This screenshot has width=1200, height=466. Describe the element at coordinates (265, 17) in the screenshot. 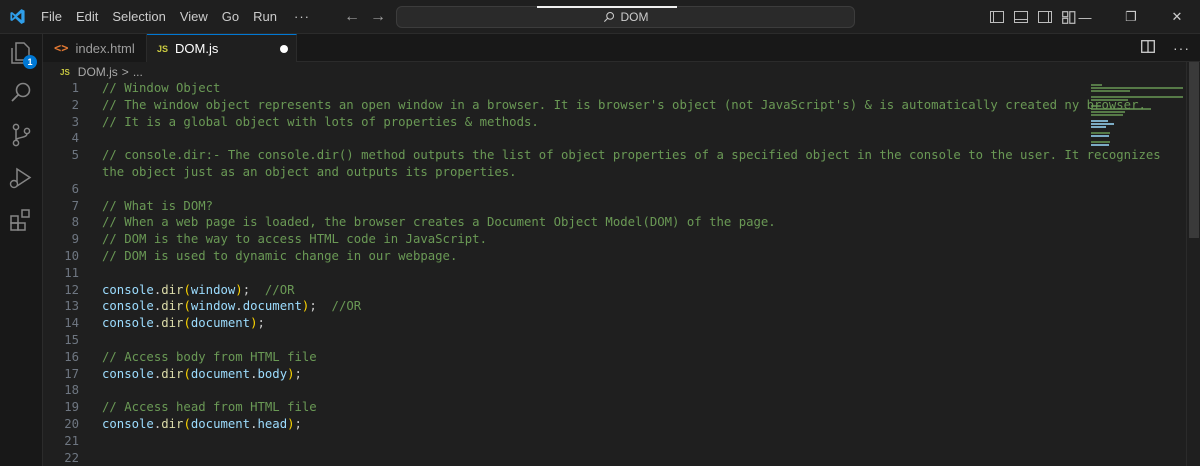

I see `menu-run: Run` at that location.